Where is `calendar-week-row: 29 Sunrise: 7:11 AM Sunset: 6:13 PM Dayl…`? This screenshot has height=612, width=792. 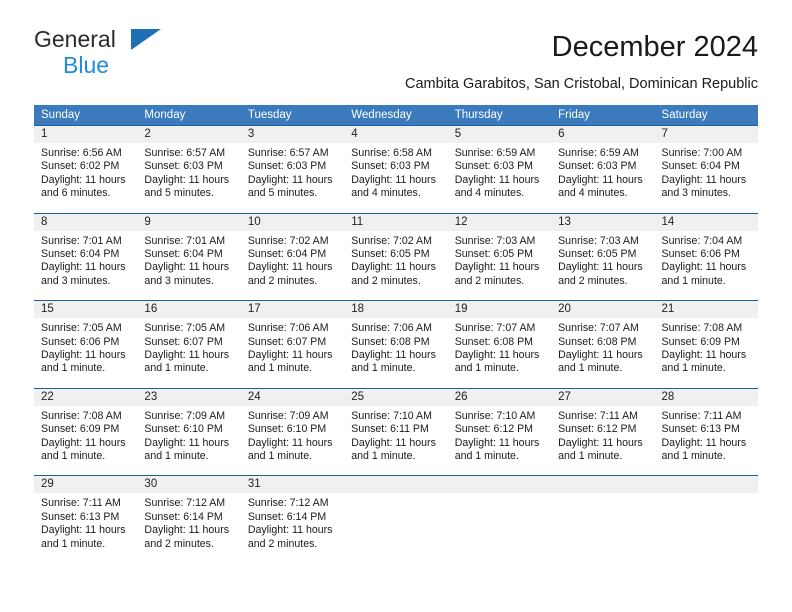
calendar-week-row: 29 Sunrise: 7:11 AM Sunset: 6:13 PM Dayl… is located at coordinates (396, 519).